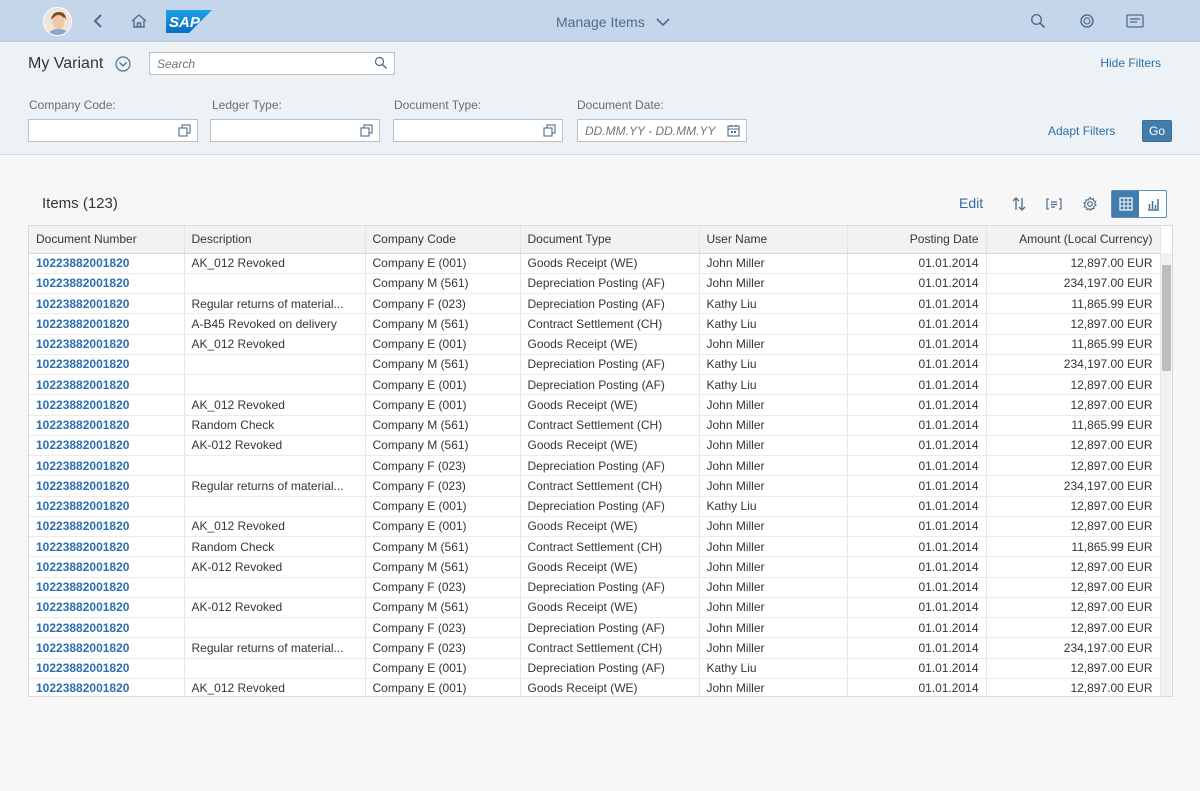  I want to click on vertical-scrollbar, so click(1166, 474).